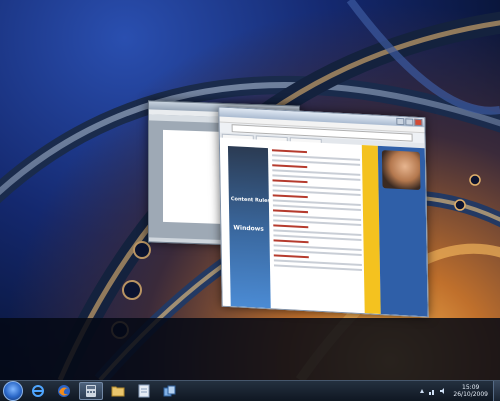 The image size is (500, 401). Describe the element at coordinates (170, 391) in the screenshot. I see `flip3d-icon` at that location.